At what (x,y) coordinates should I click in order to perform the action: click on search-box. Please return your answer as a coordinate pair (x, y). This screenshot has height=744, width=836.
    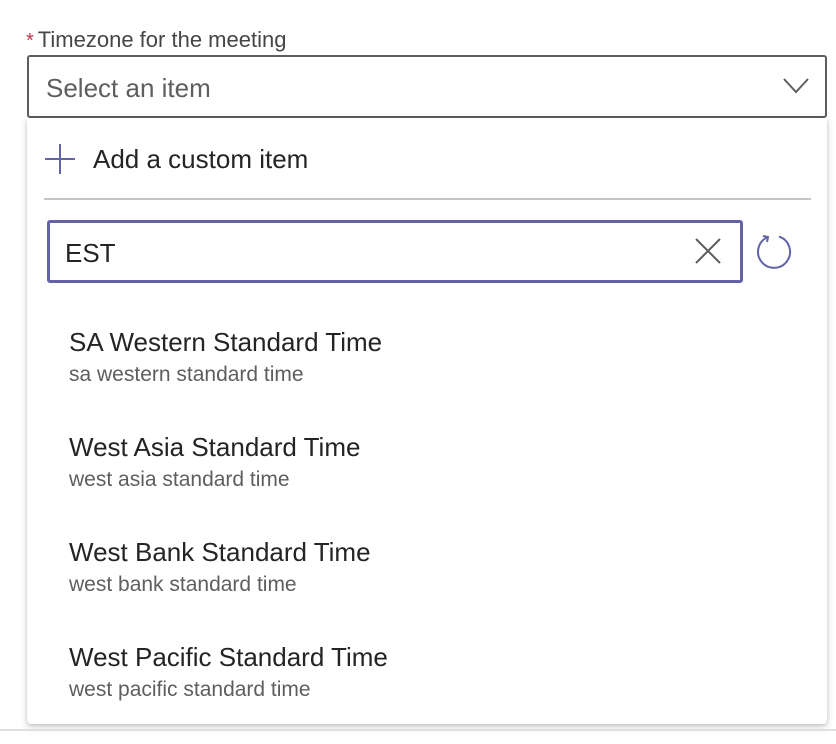
    Looking at the image, I should click on (395, 251).